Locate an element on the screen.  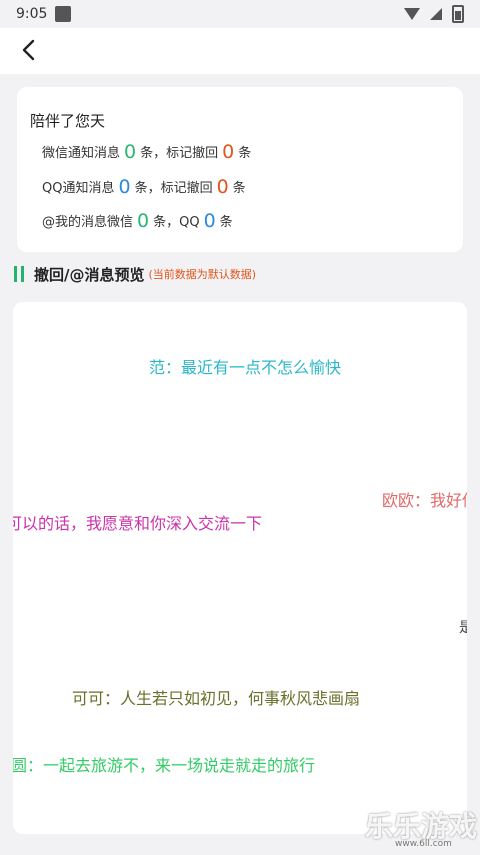
watermark-url: www.6ll.com is located at coordinates (423, 844).